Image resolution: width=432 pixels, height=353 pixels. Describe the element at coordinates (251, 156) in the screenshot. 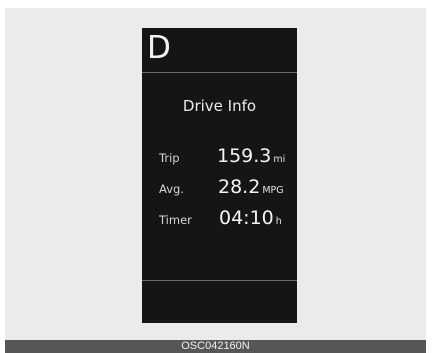

I see `trip-value: 159.3 mi` at that location.